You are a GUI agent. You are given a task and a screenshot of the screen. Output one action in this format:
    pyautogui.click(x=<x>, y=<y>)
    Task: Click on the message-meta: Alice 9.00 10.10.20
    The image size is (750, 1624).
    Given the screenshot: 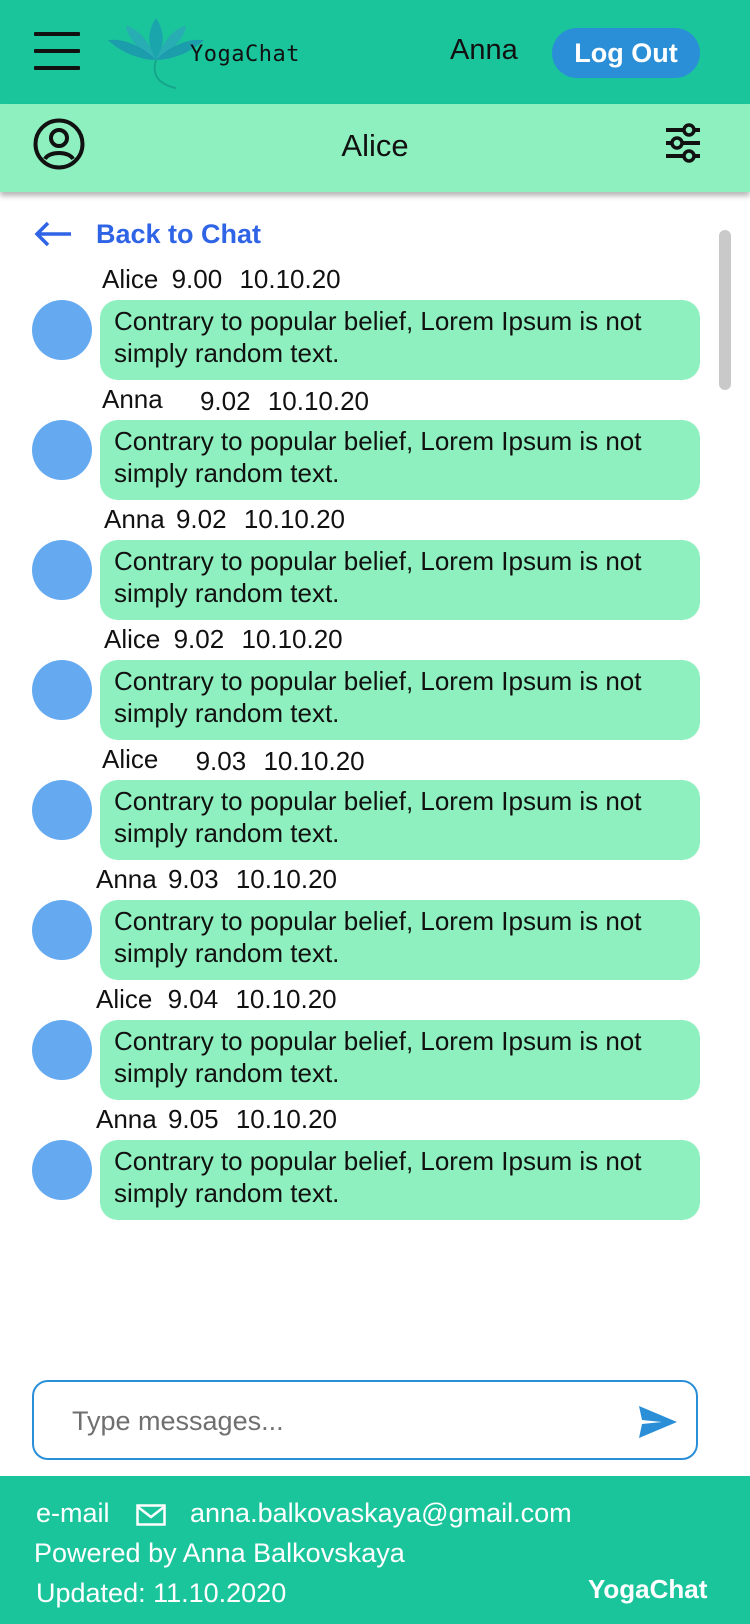 What is the action you would take?
    pyautogui.click(x=221, y=279)
    